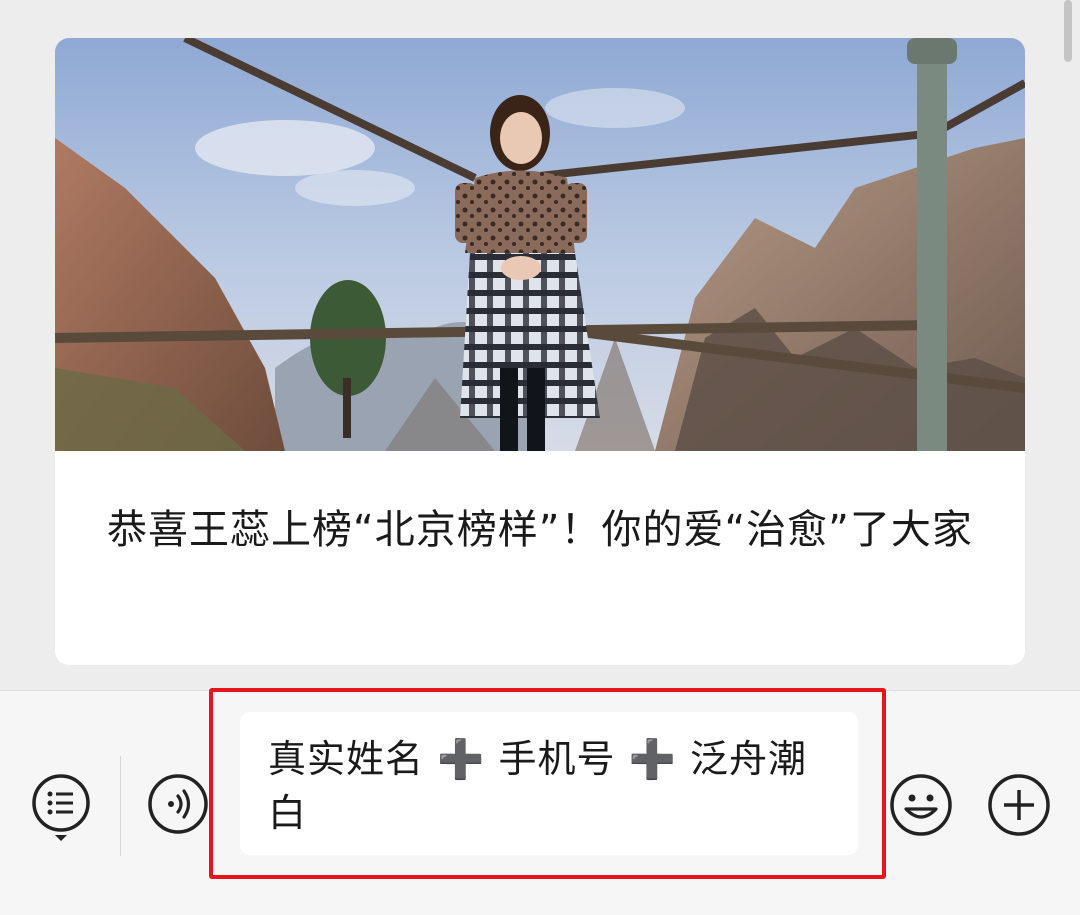 This screenshot has height=915, width=1080. What do you see at coordinates (120, 806) in the screenshot?
I see `toolbar-divider` at bounding box center [120, 806].